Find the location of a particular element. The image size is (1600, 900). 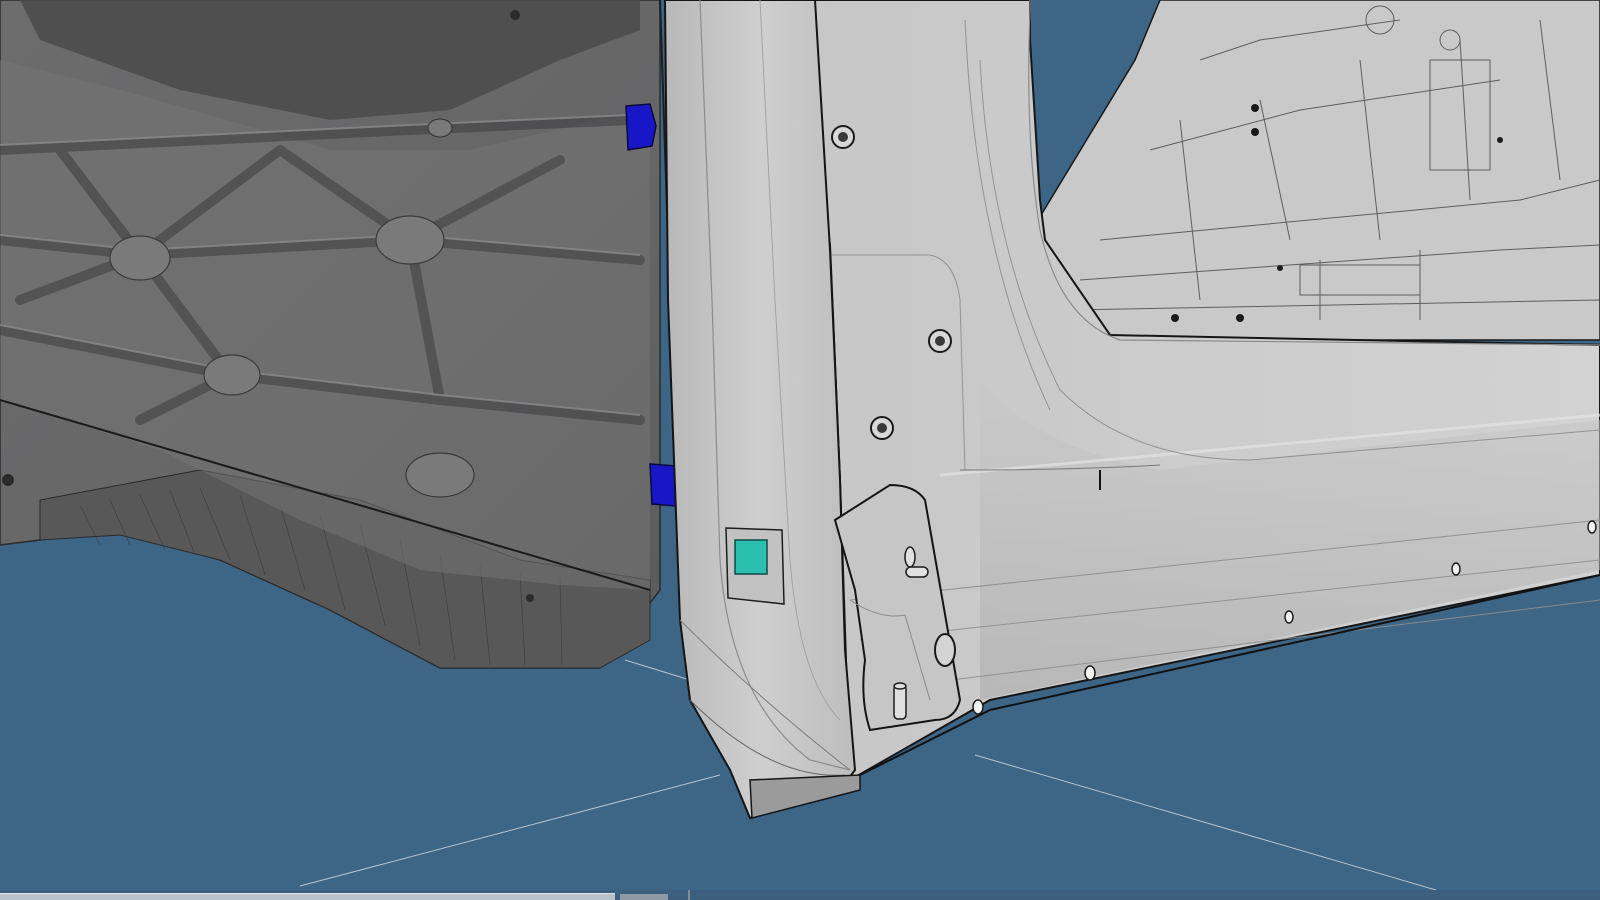

scrollbar-thumb is located at coordinates (307, 896).